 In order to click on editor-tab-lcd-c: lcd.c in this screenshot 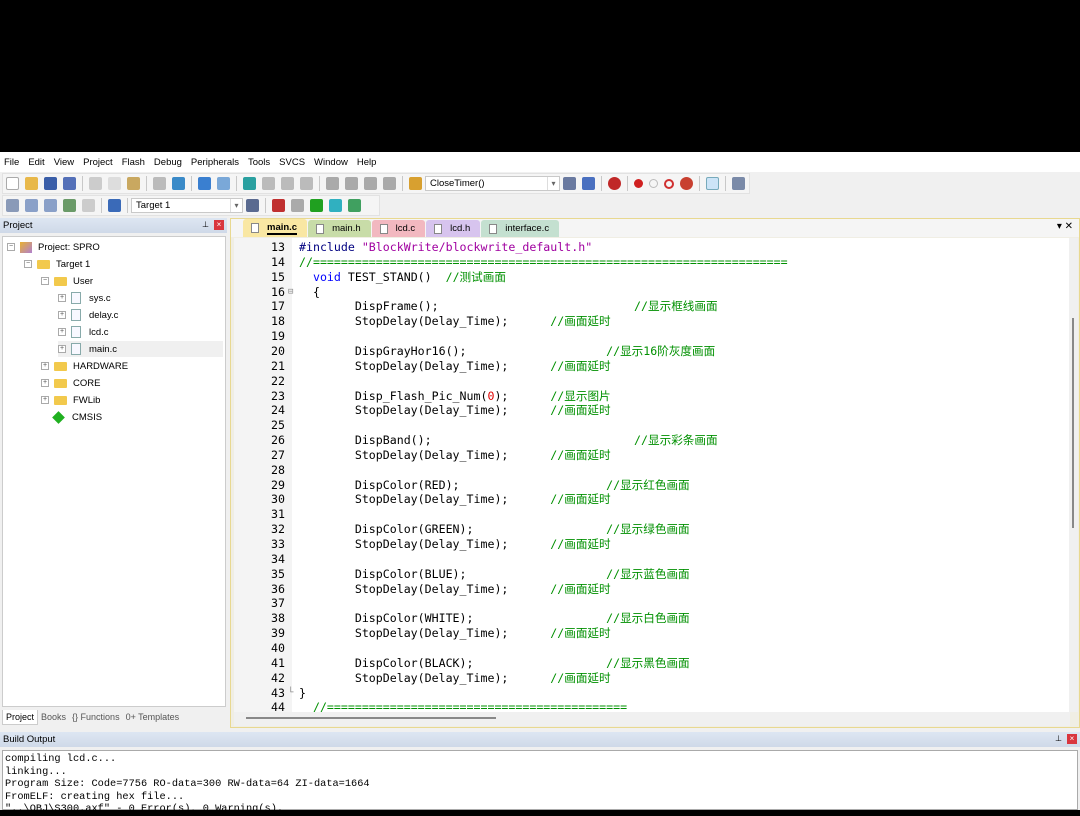, I will do `click(398, 228)`.